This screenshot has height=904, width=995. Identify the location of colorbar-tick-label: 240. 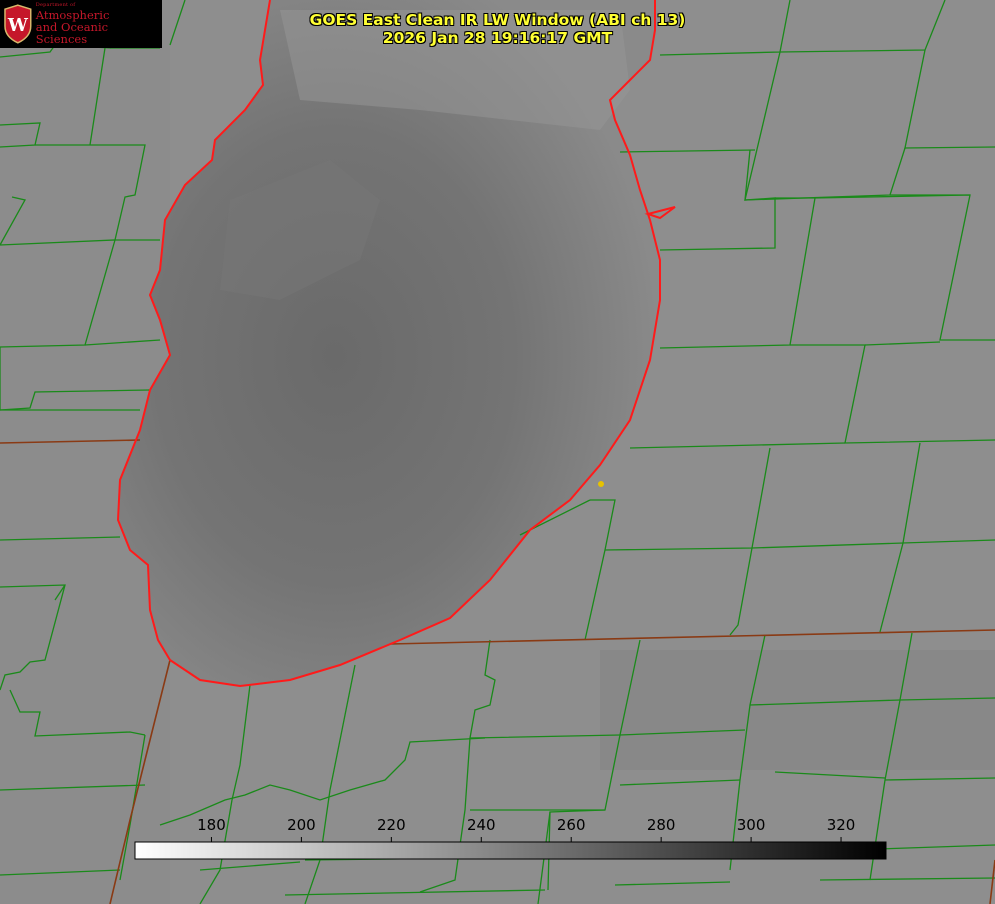
(481, 825).